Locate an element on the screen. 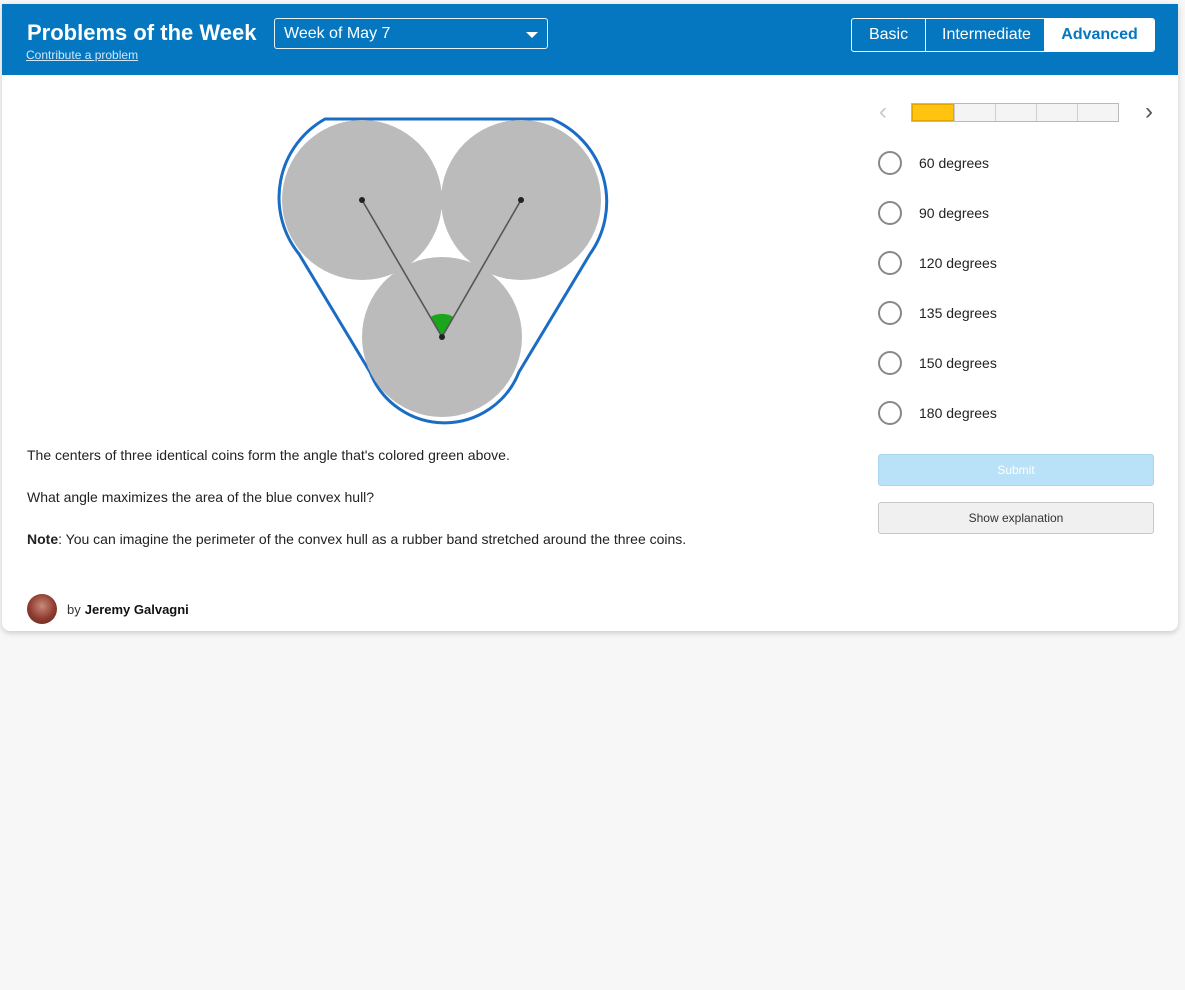 The image size is (1185, 990). center-dot-left is located at coordinates (362, 200).